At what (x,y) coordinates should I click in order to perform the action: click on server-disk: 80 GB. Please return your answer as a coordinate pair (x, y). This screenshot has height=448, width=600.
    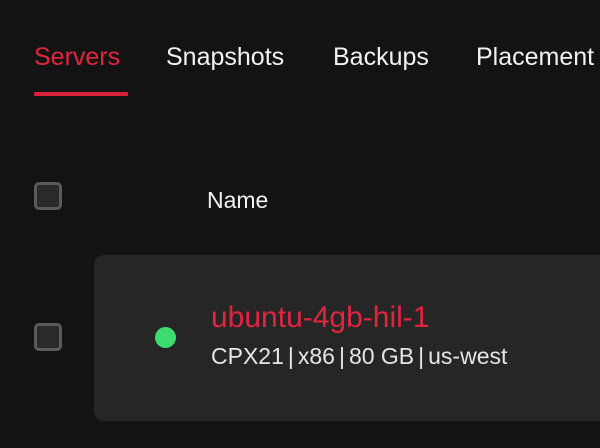
    Looking at the image, I should click on (381, 356).